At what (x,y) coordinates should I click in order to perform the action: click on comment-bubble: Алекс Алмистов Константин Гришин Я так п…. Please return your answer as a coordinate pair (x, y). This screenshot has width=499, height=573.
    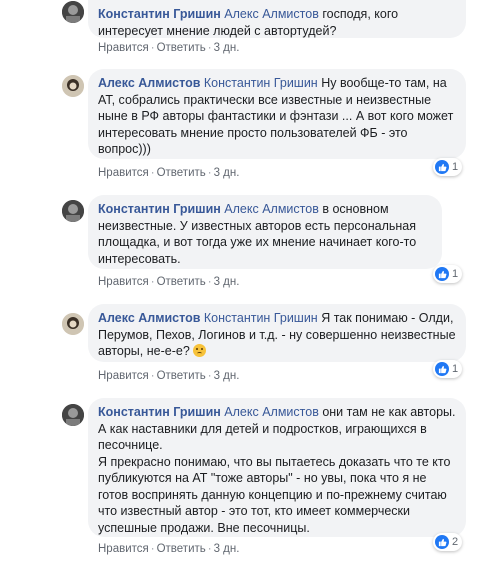
    Looking at the image, I should click on (277, 333).